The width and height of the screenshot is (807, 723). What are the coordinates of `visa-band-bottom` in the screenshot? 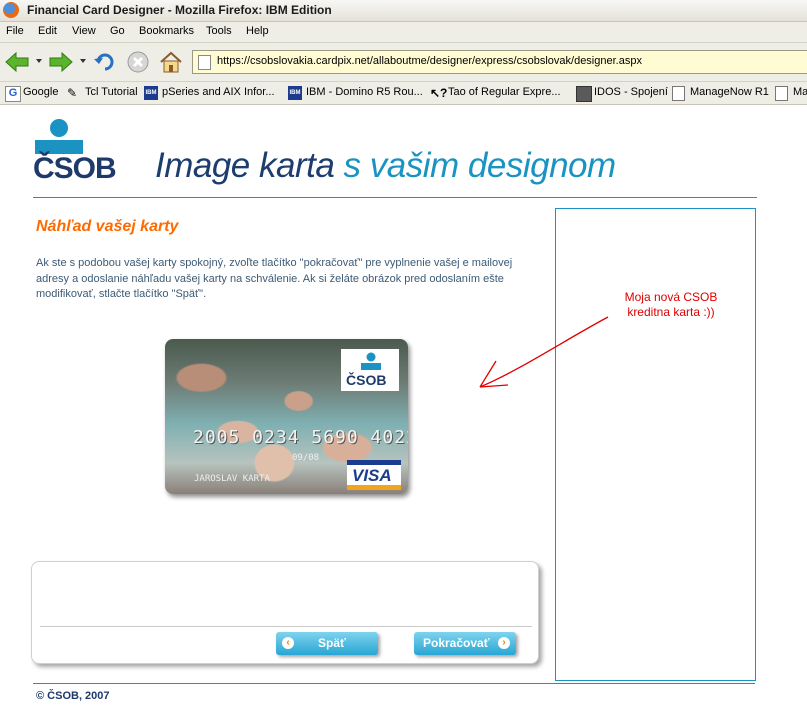 It's located at (374, 487).